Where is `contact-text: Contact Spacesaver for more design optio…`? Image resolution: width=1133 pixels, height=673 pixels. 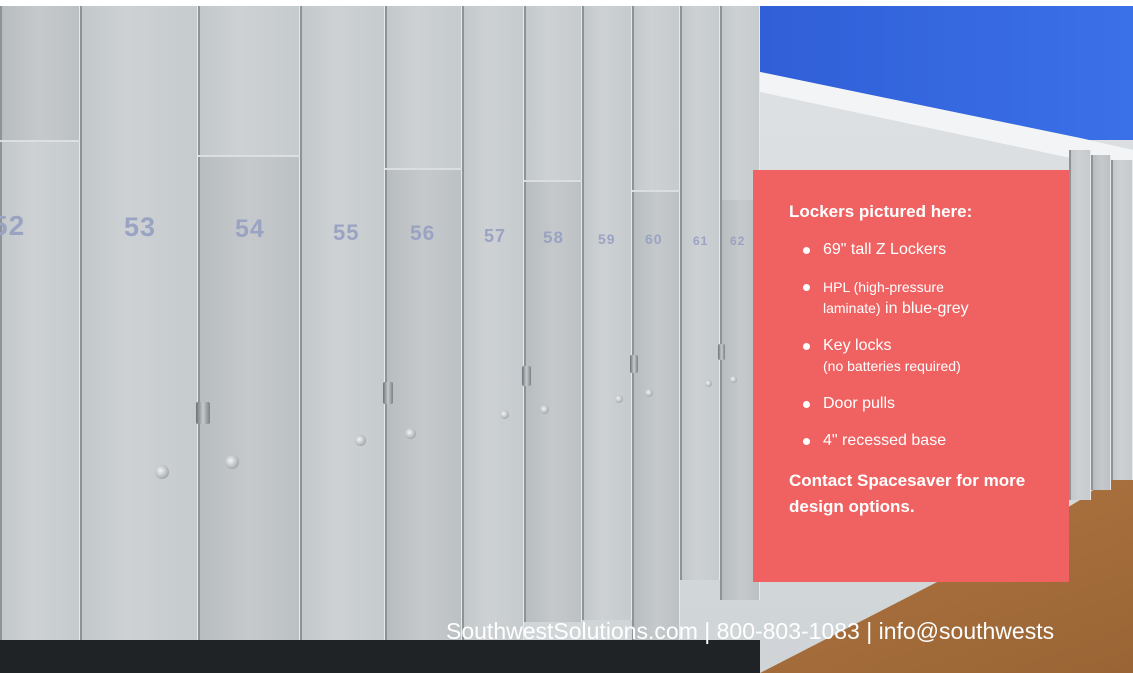
contact-text: Contact Spacesaver for more design optio… is located at coordinates (907, 493).